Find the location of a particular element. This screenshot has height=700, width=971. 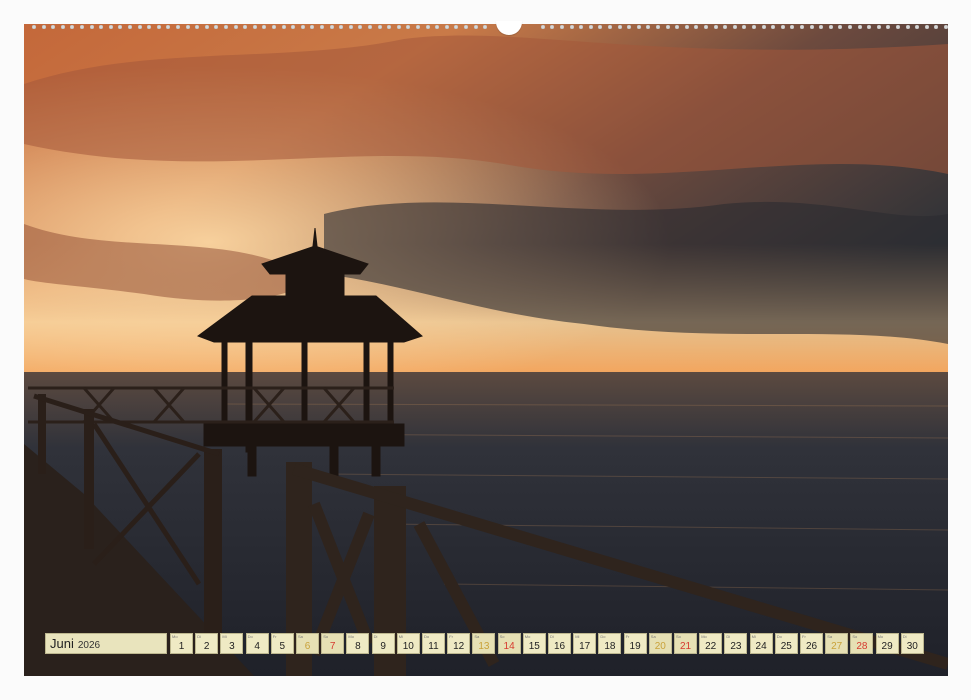

day-number: 21 is located at coordinates (685, 646).